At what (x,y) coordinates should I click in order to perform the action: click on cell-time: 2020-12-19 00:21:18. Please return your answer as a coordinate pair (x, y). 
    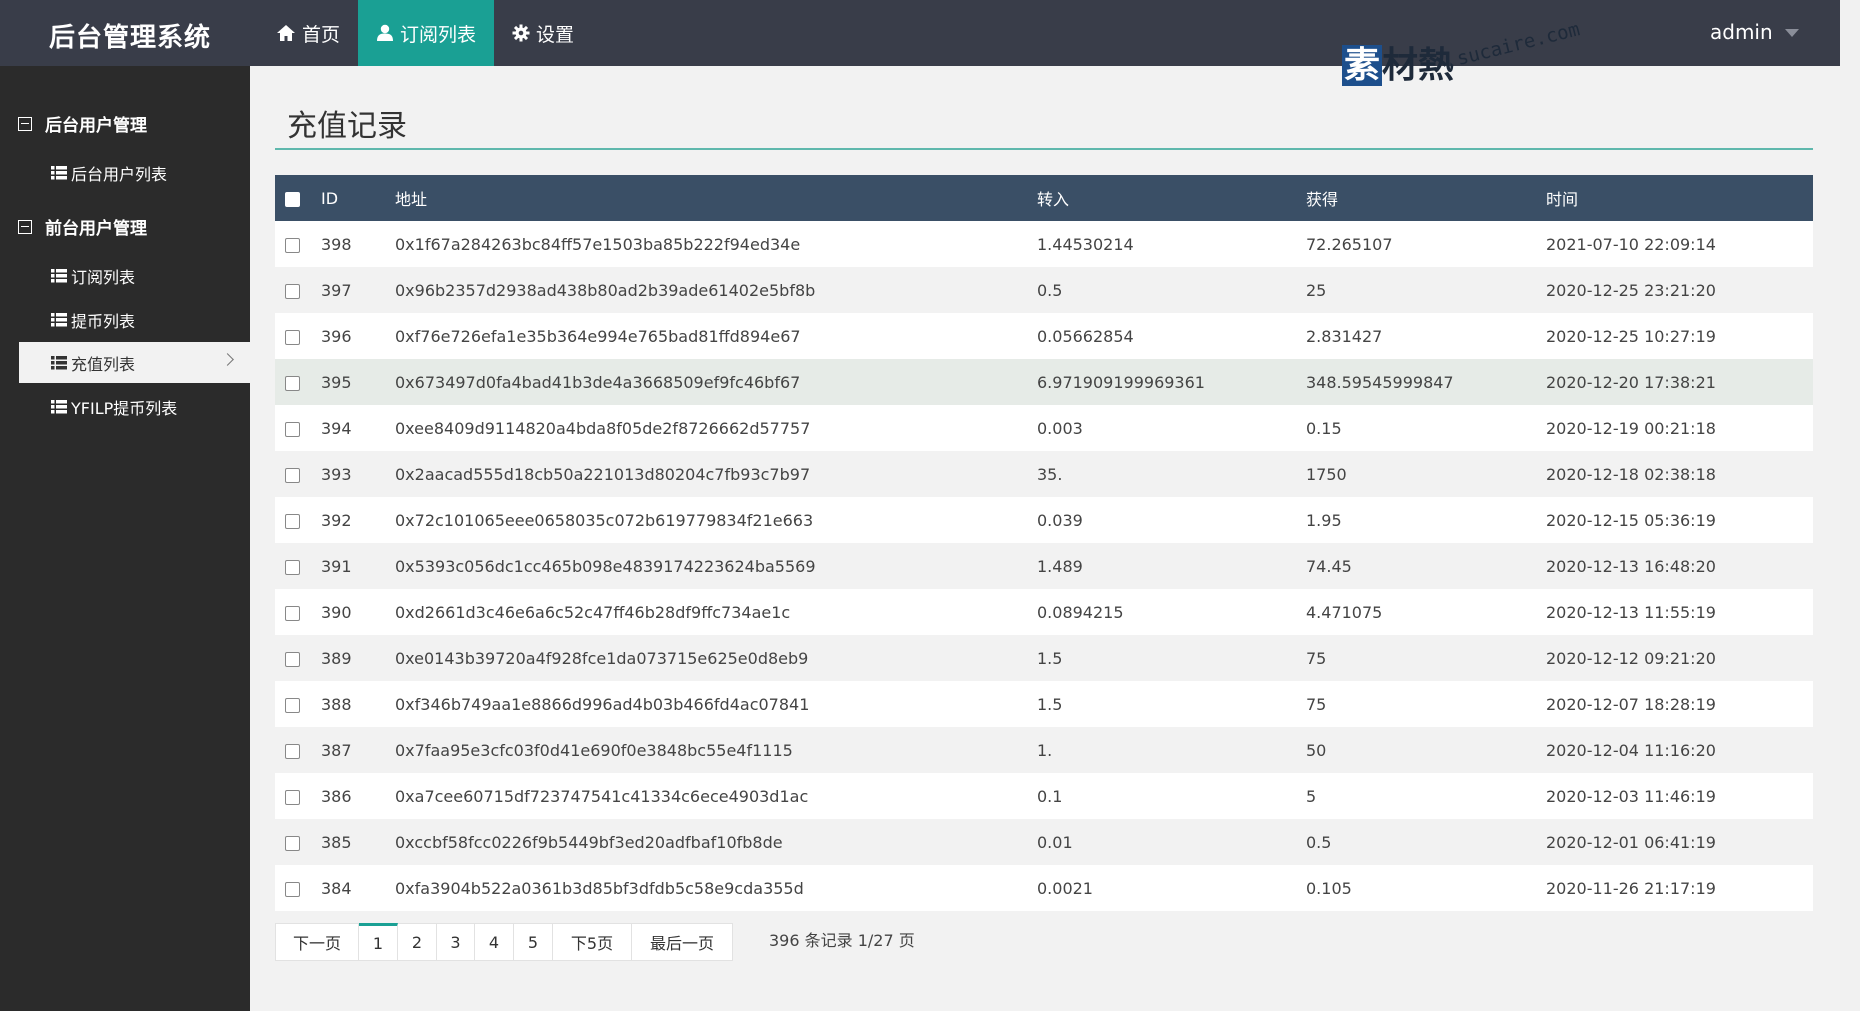
    Looking at the image, I should click on (1631, 428).